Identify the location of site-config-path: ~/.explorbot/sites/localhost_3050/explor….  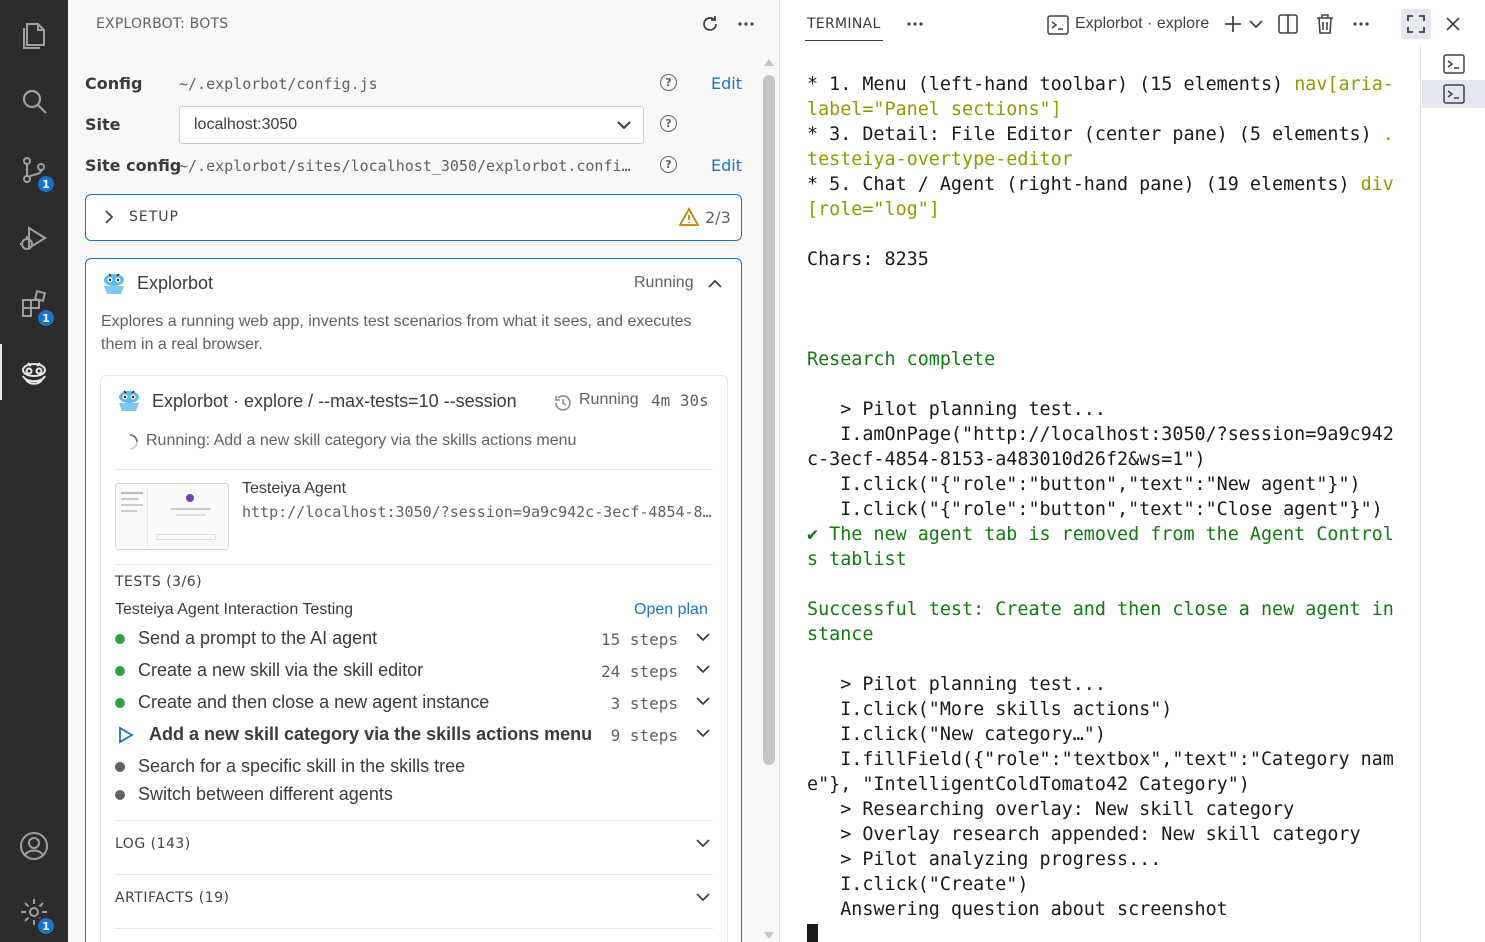
(409, 166).